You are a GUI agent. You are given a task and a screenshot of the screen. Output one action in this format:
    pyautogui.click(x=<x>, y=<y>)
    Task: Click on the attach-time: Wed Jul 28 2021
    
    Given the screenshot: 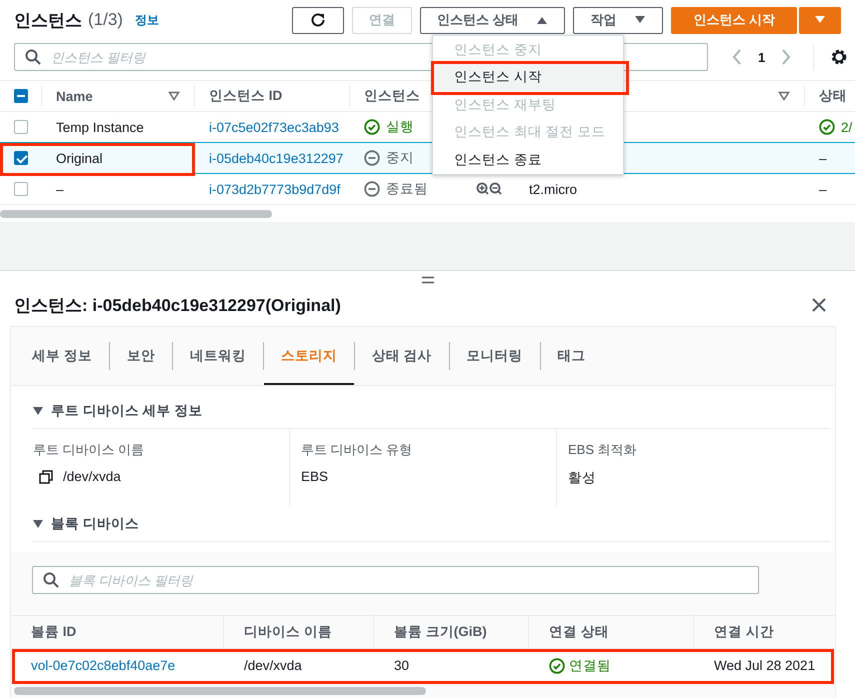 What is the action you would take?
    pyautogui.click(x=765, y=665)
    